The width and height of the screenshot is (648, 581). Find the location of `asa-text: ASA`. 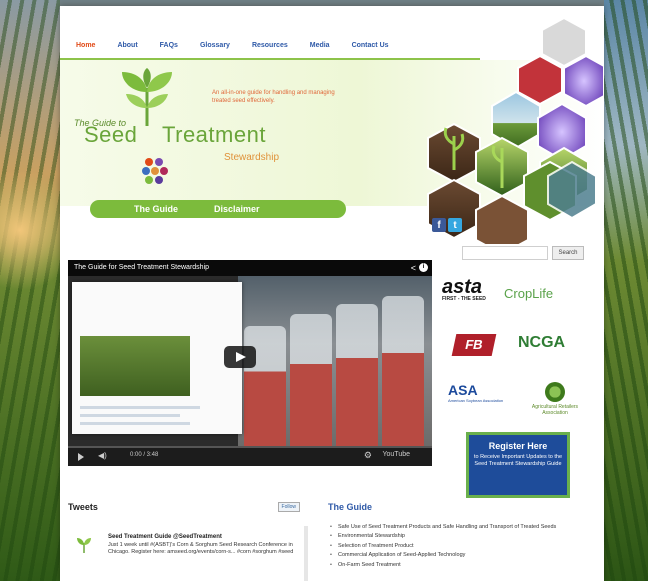

asa-text: ASA is located at coordinates (463, 390).